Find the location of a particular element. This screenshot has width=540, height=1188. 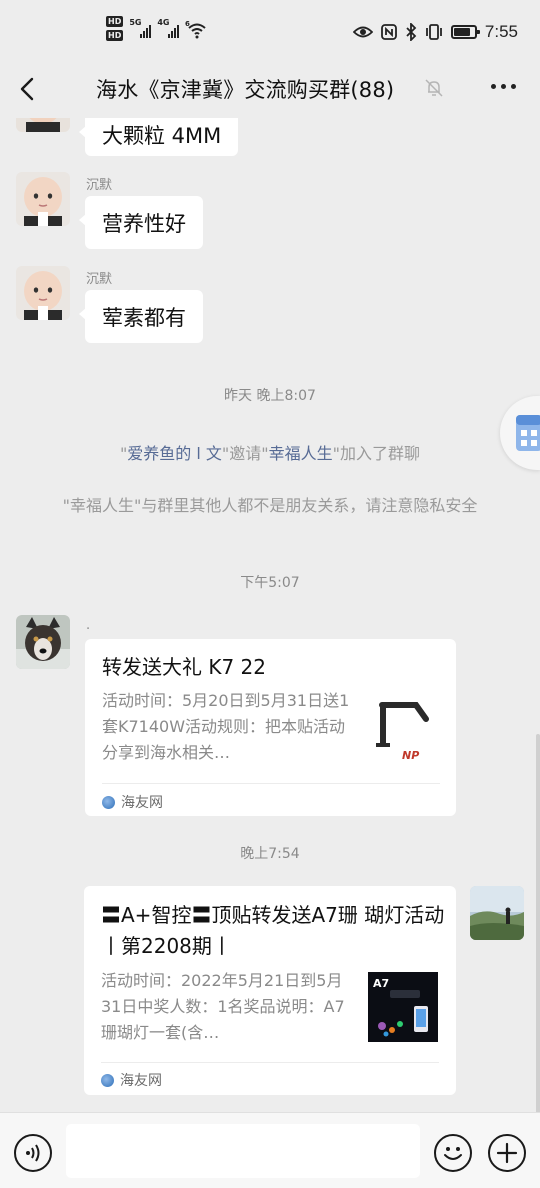

smiley-icon is located at coordinates (453, 1153).